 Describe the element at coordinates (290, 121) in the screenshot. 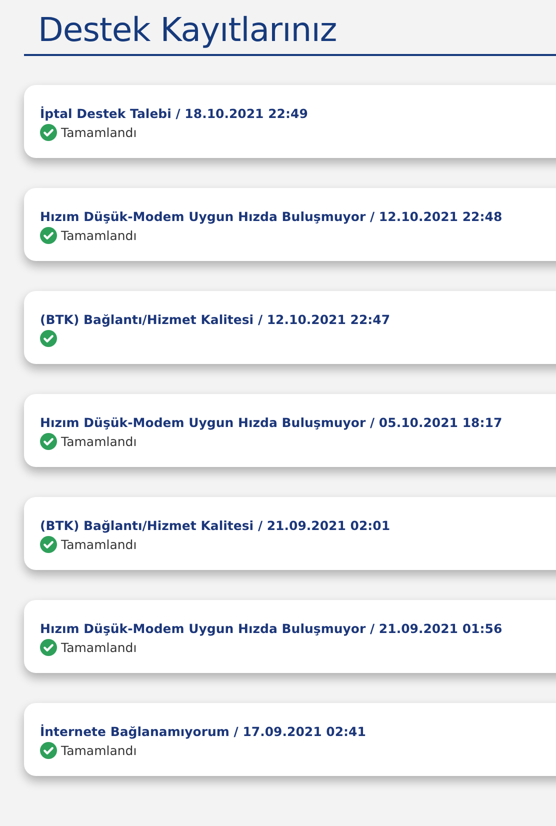

I see `ticket-card: İptal Destek Talebi / 18.10.2021 22:49 Tamamlandı` at that location.